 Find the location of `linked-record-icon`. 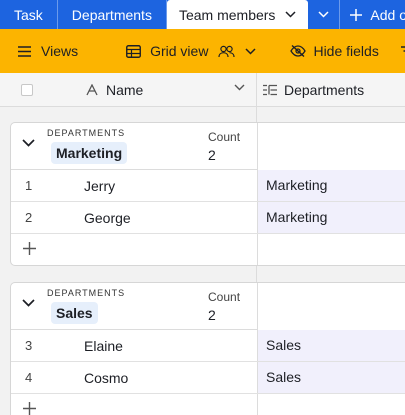

linked-record-icon is located at coordinates (270, 90).